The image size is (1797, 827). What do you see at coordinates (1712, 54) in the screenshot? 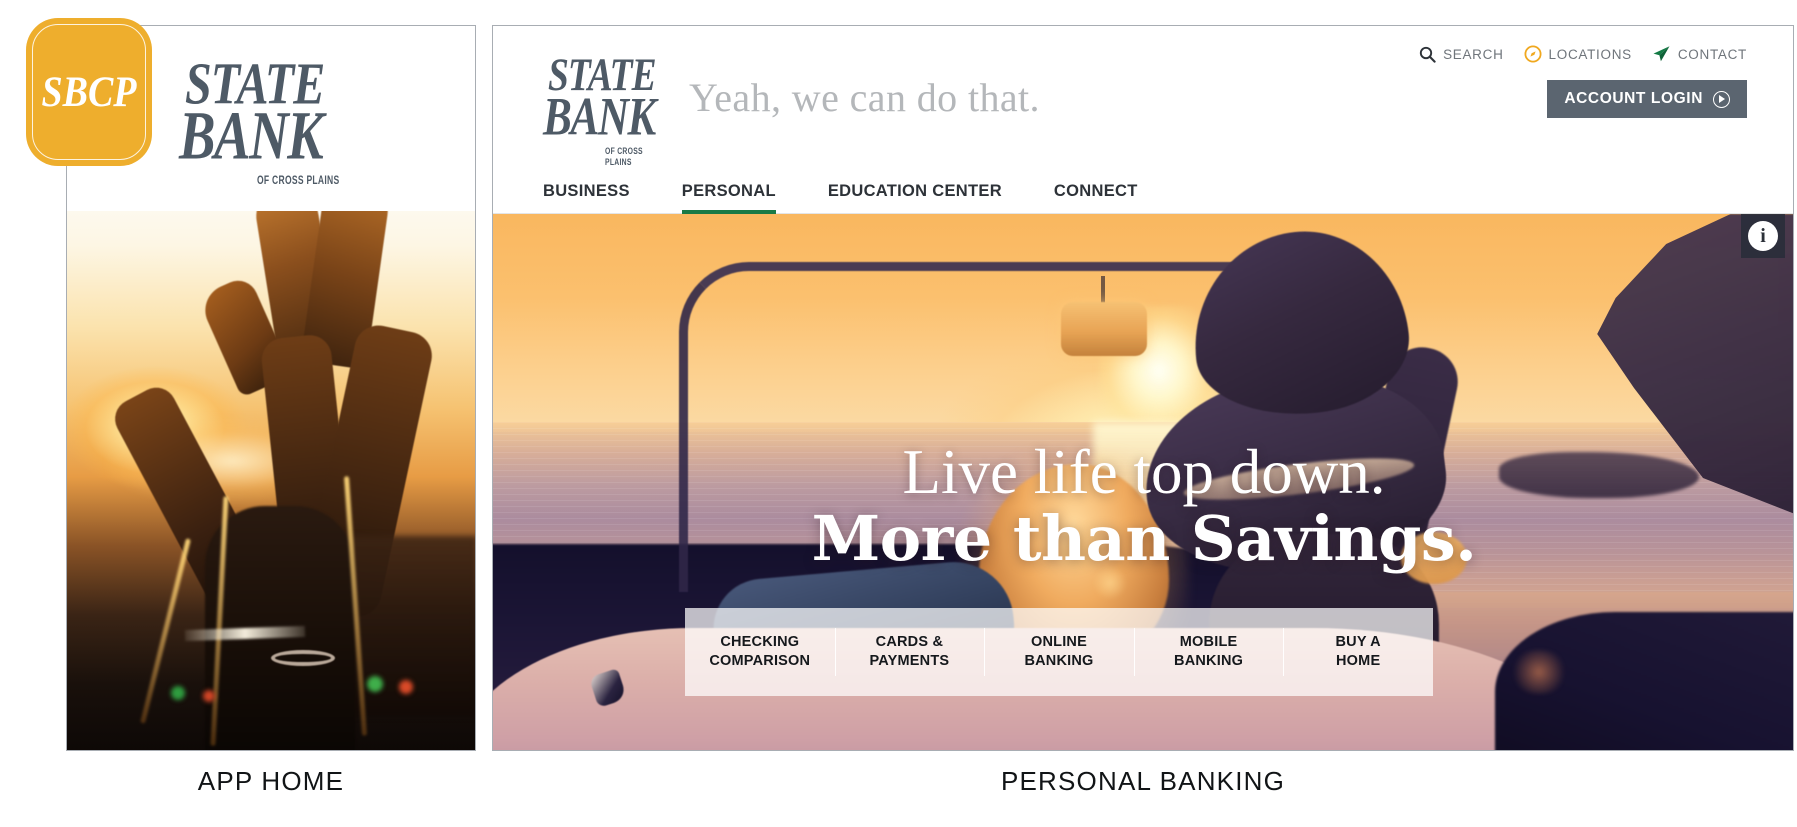
I see `utility-nav-label: CONTACT` at bounding box center [1712, 54].